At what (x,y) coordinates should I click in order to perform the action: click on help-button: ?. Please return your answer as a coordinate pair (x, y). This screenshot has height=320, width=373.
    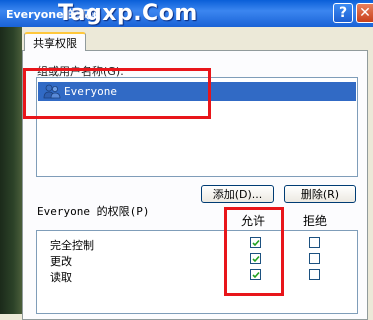
    Looking at the image, I should click on (343, 13).